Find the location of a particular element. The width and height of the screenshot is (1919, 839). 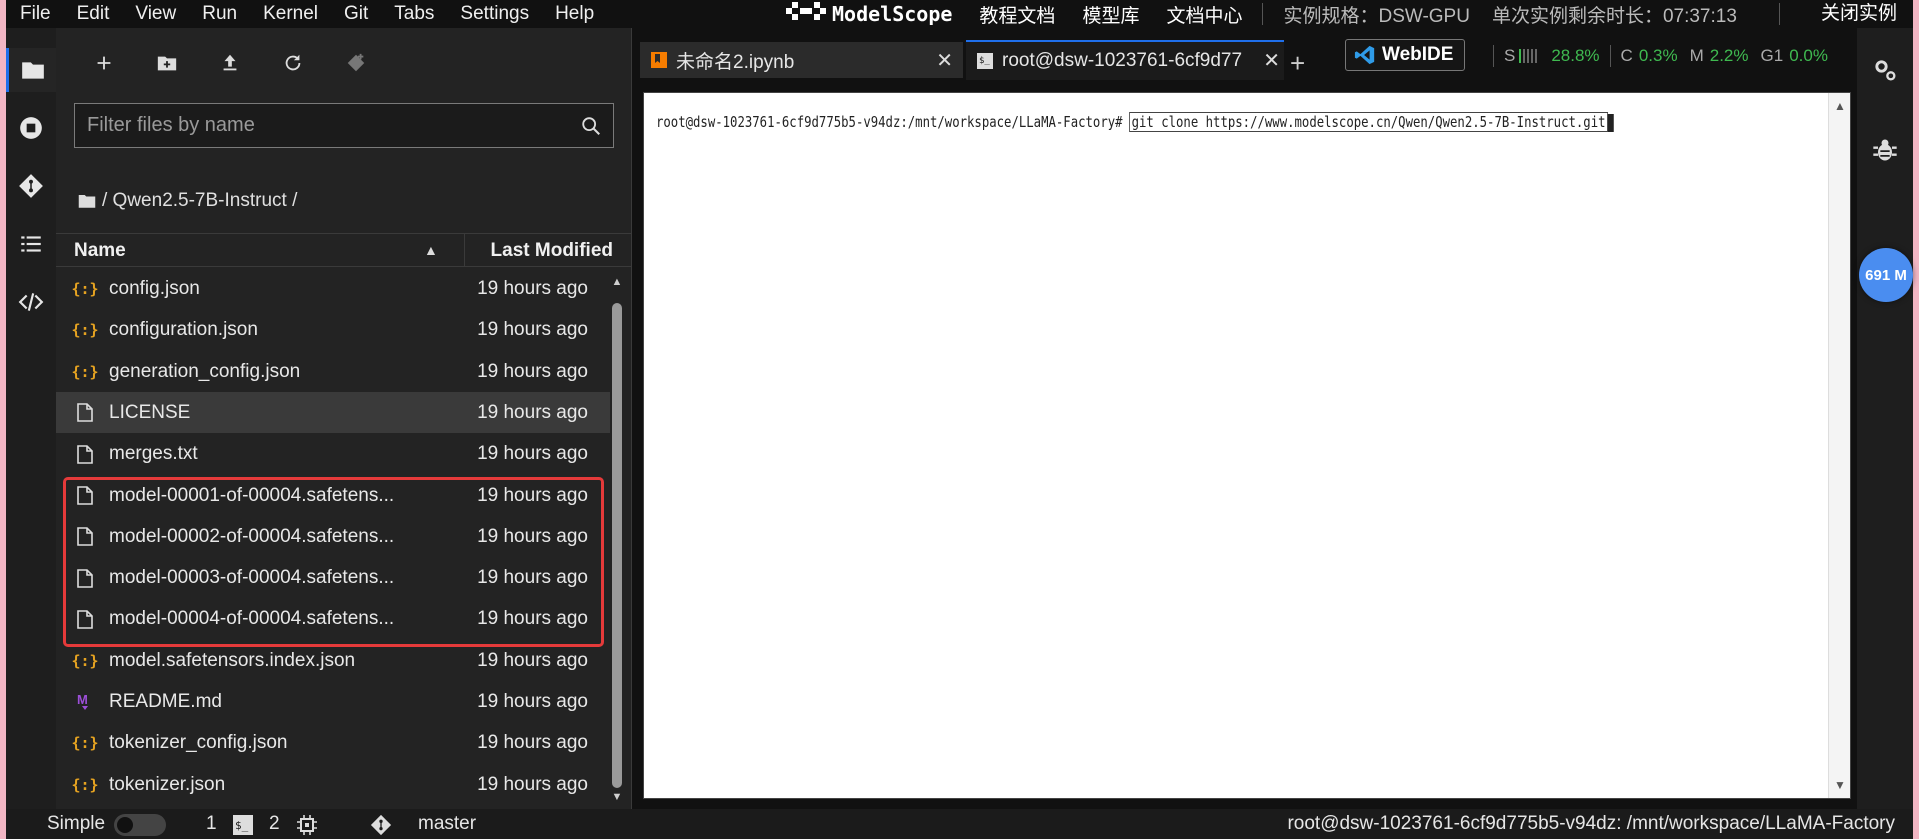

modelscope-logo-icon is located at coordinates (806, 14).